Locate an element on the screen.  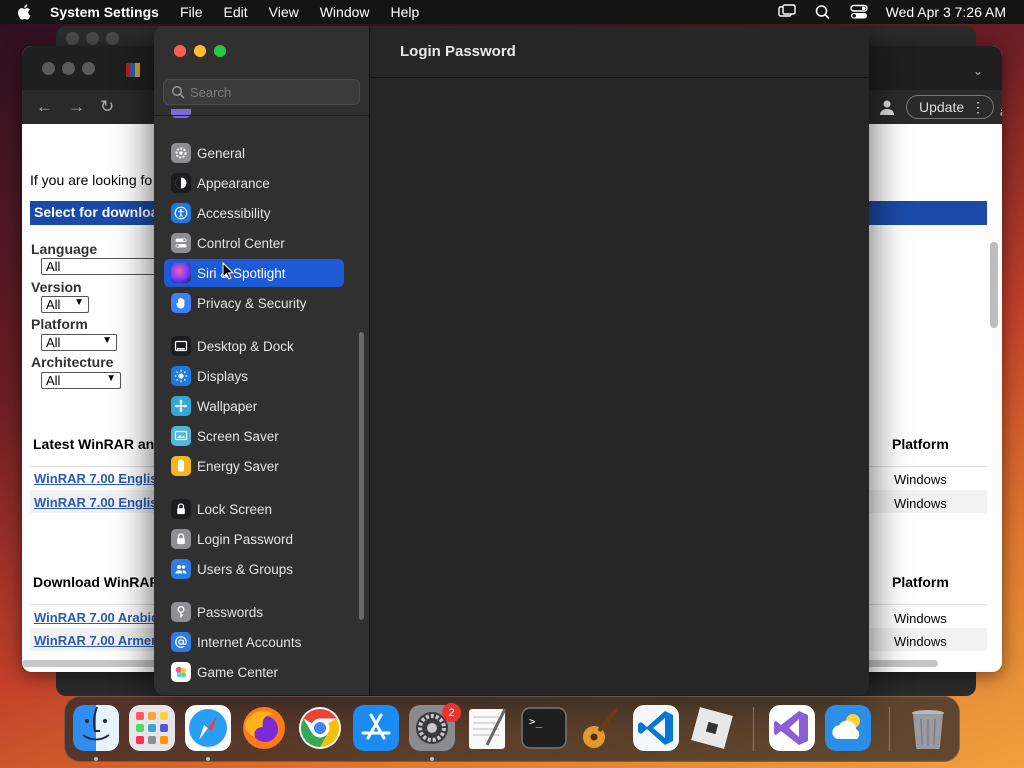
sidebar-item-control-center: Control Center is located at coordinates (254, 243).